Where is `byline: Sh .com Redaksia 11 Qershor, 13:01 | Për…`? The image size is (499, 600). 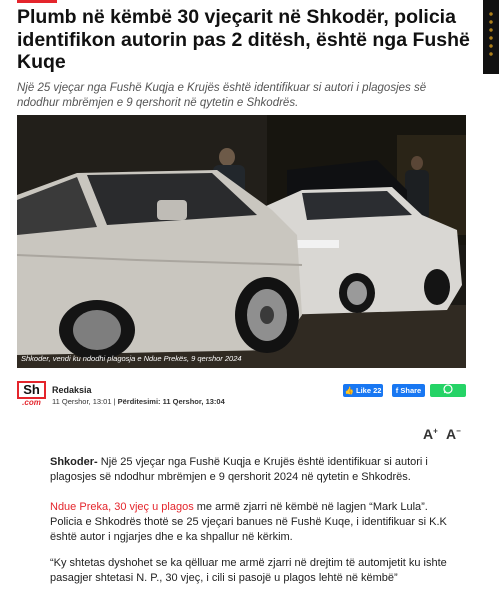 byline: Sh .com Redaksia 11 Qershor, 13:01 | Për… is located at coordinates (241, 395).